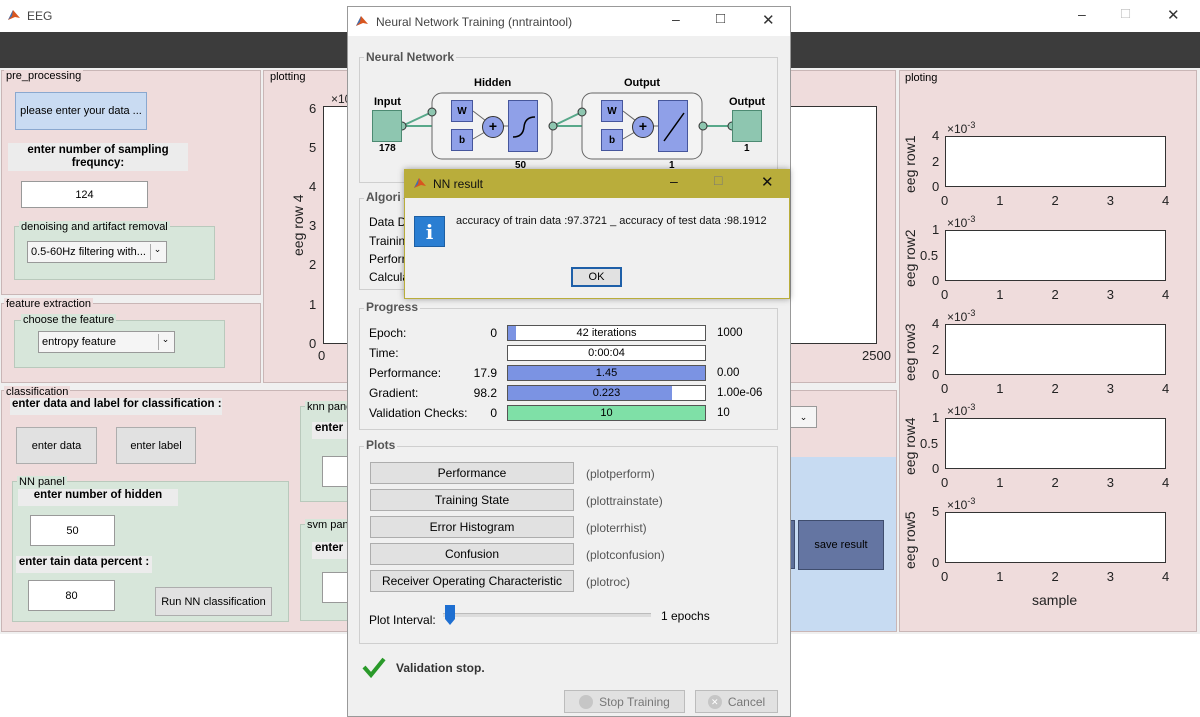 This screenshot has width=1200, height=717. Describe the element at coordinates (474, 22) in the screenshot. I see `nntraintool-title: Neural Network Training (nntraintool)` at that location.